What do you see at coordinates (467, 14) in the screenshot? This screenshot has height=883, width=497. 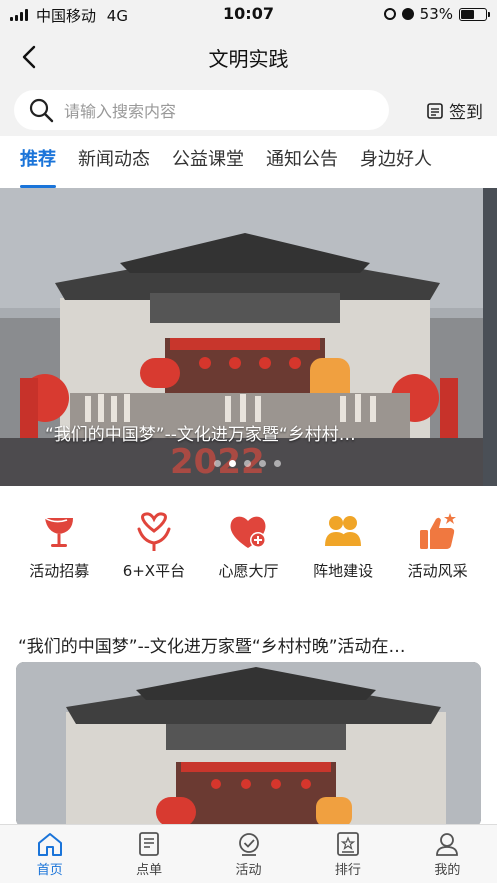 I see `battery-fill` at bounding box center [467, 14].